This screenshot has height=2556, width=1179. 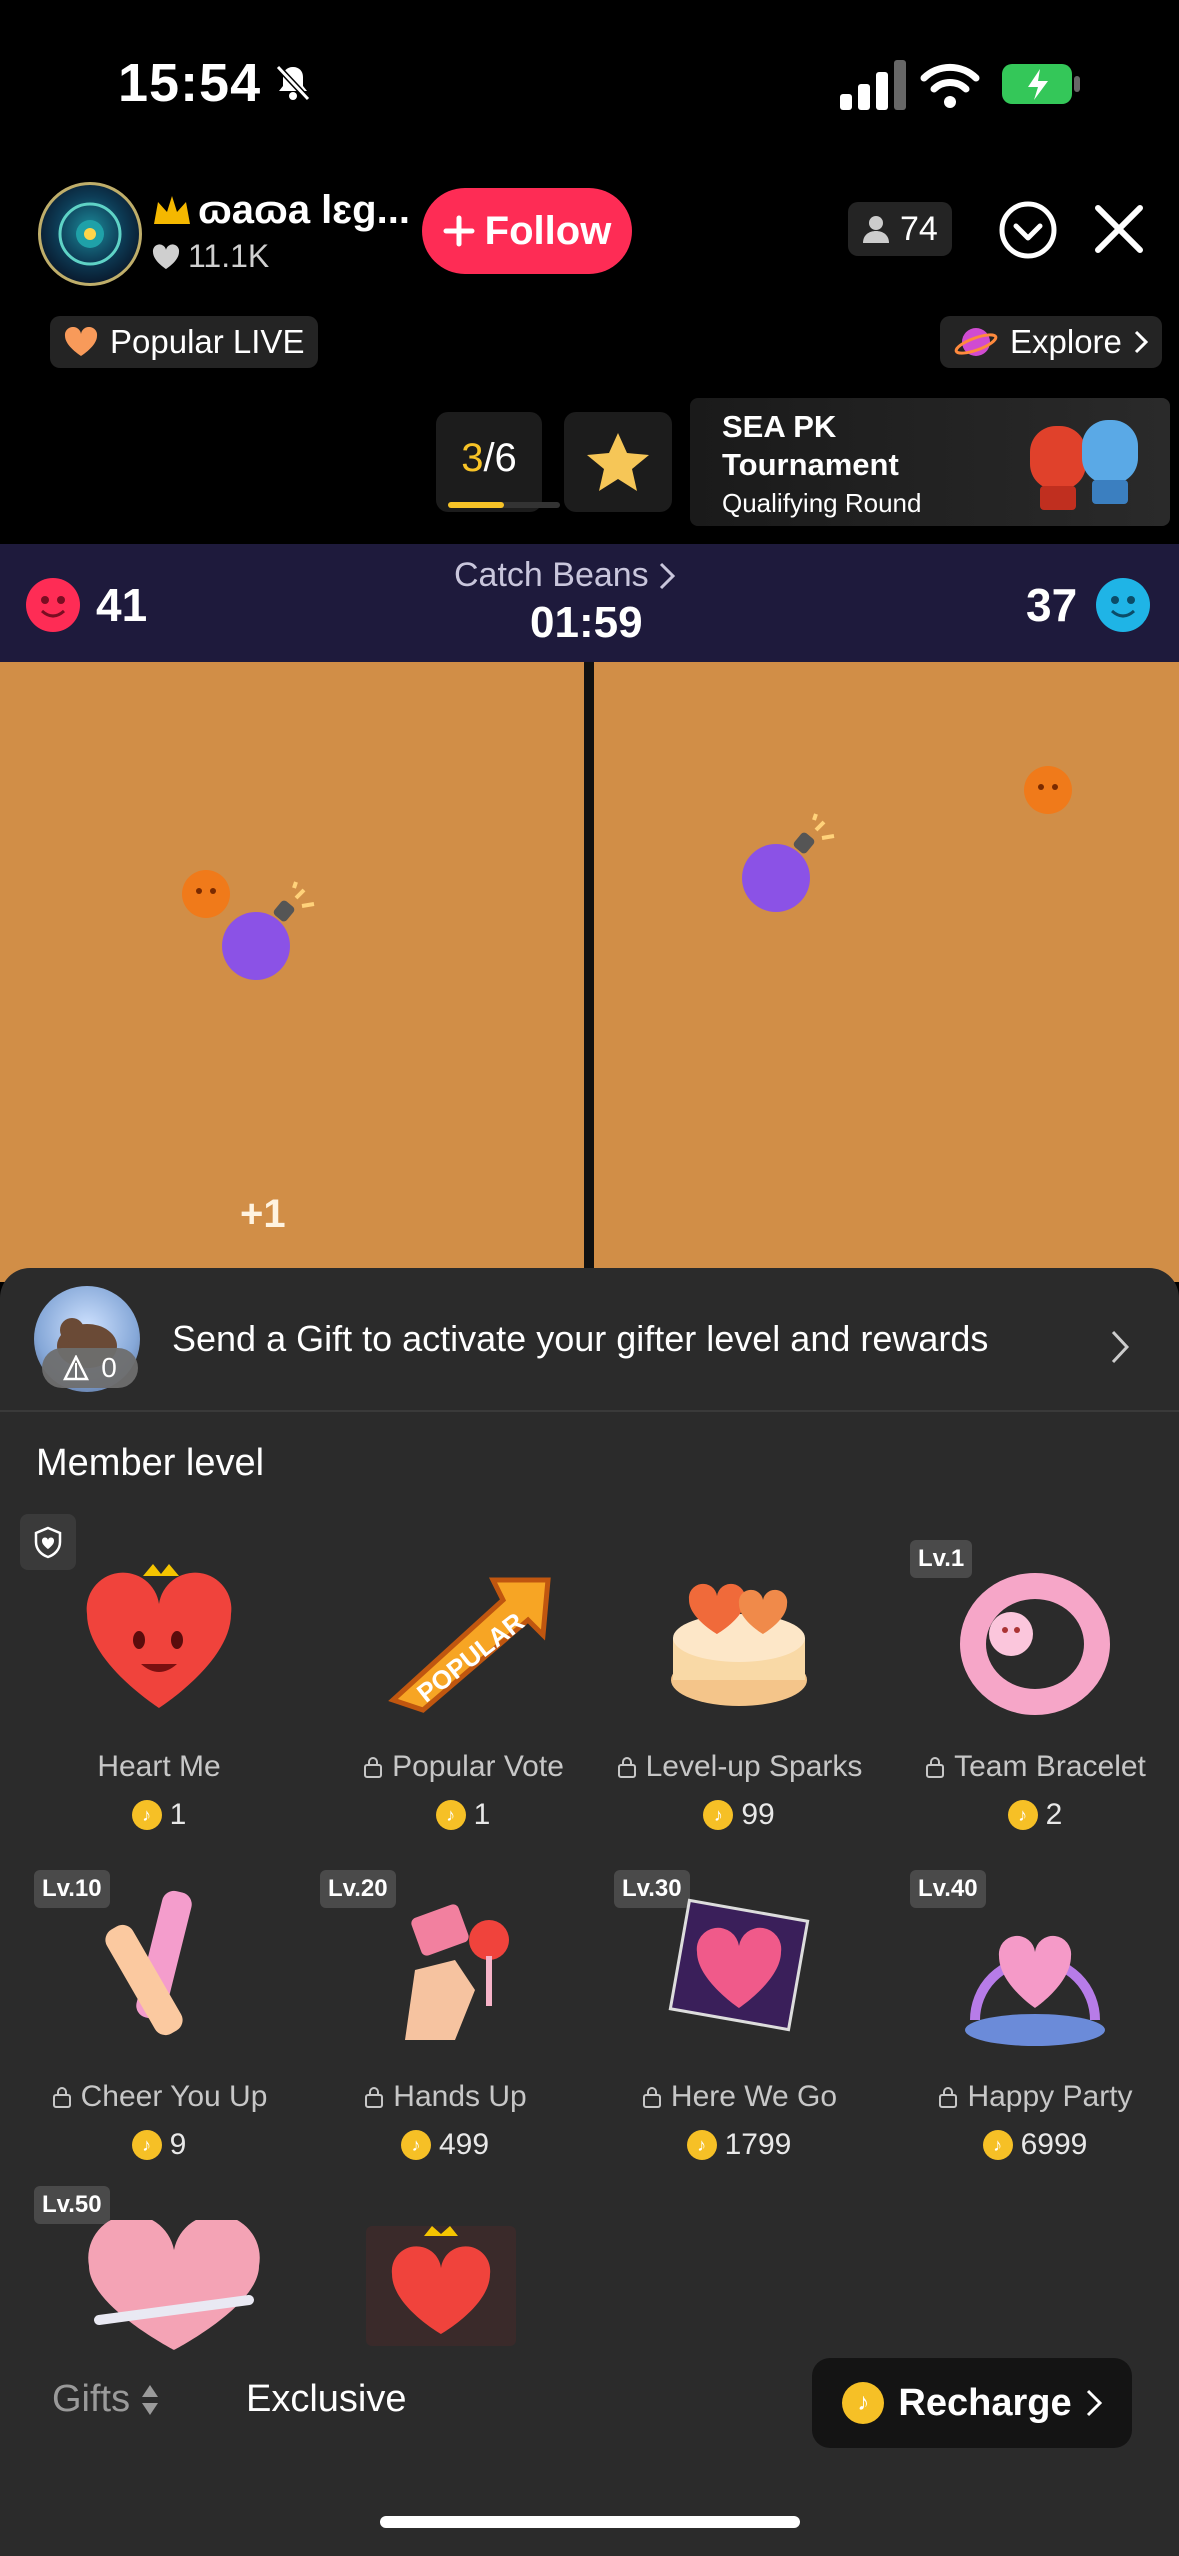 I want to click on gift-price-text: 6999, so click(x=1054, y=2144).